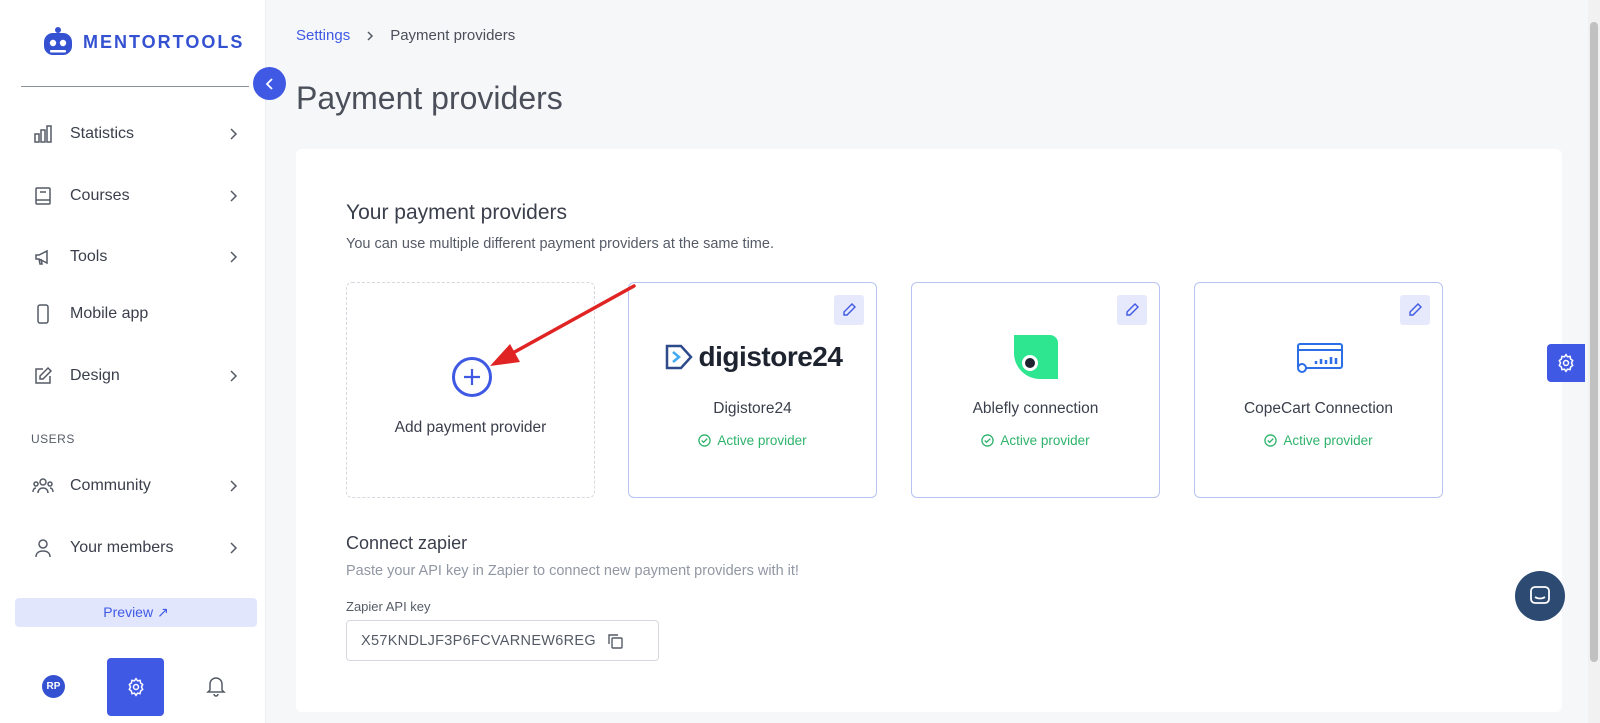 The height and width of the screenshot is (723, 1600). I want to click on users-section-label: USERS, so click(53, 439).